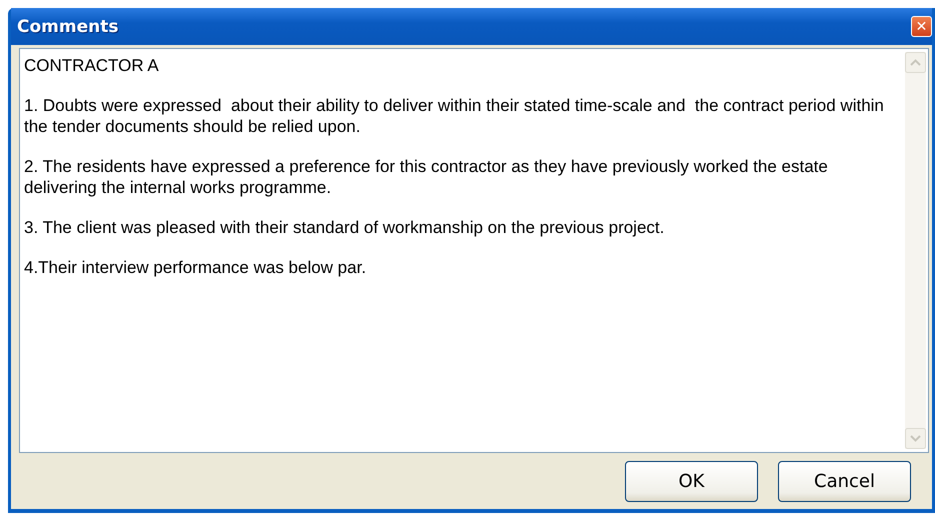 This screenshot has height=519, width=935. Describe the element at coordinates (915, 438) in the screenshot. I see `scroll-down-icon` at that location.